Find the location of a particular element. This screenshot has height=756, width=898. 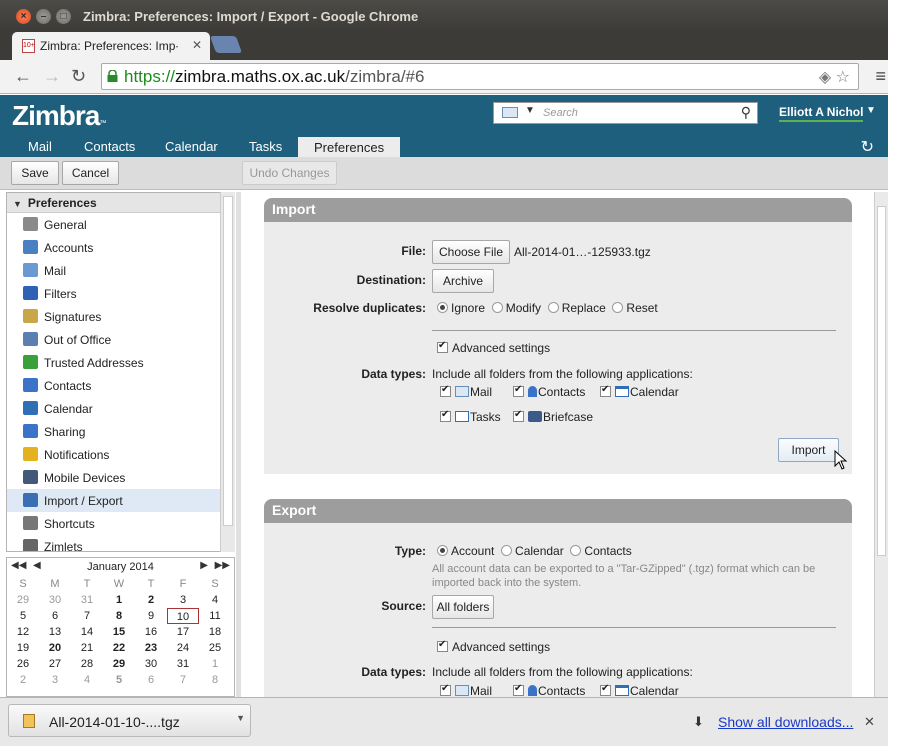

menu-icon: ≡ is located at coordinates (880, 76).